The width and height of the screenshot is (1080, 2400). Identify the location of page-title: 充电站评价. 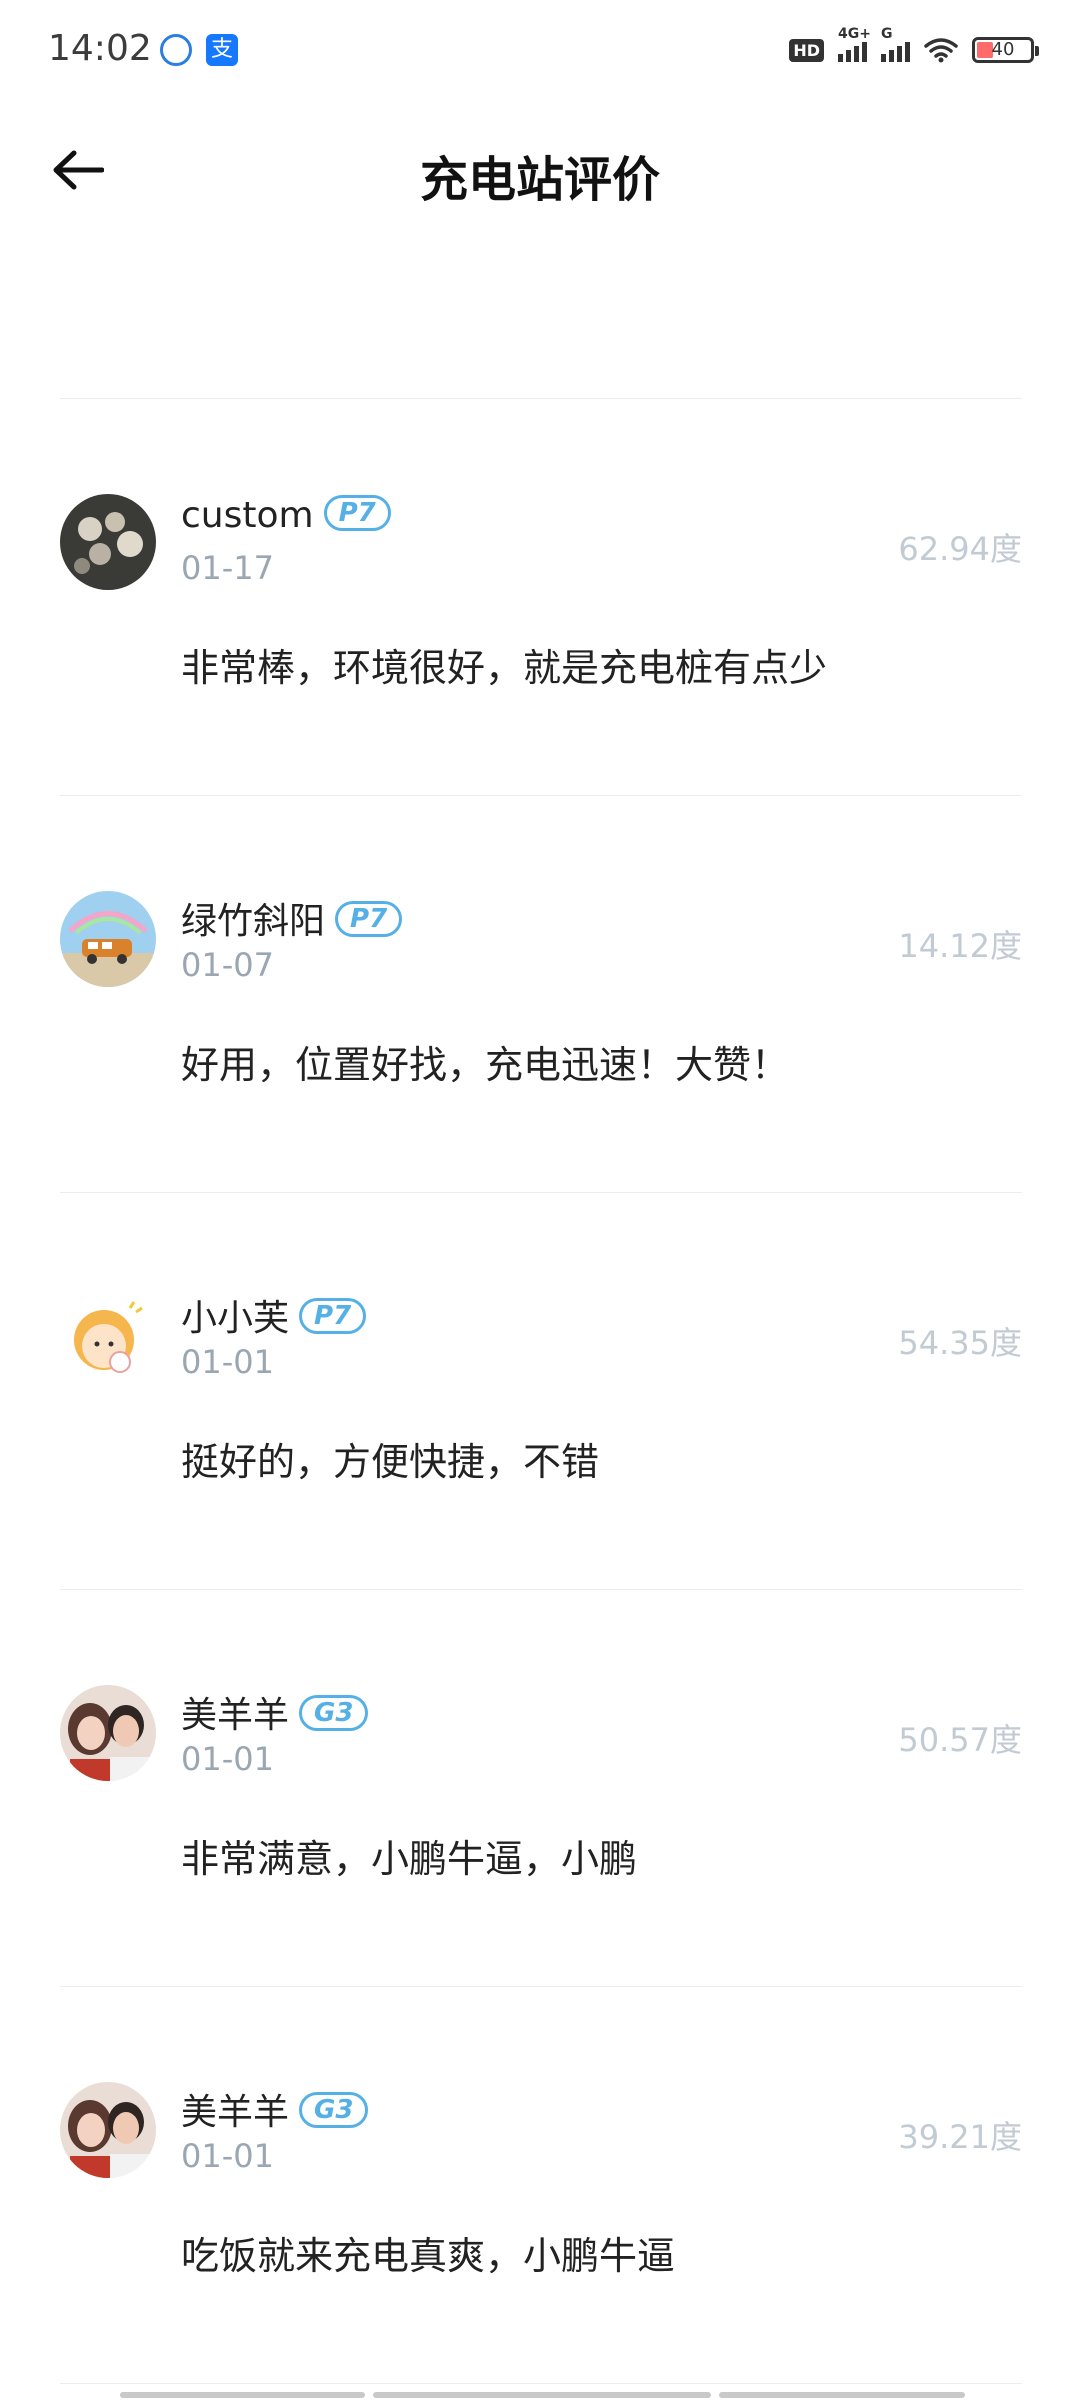
(539, 180).